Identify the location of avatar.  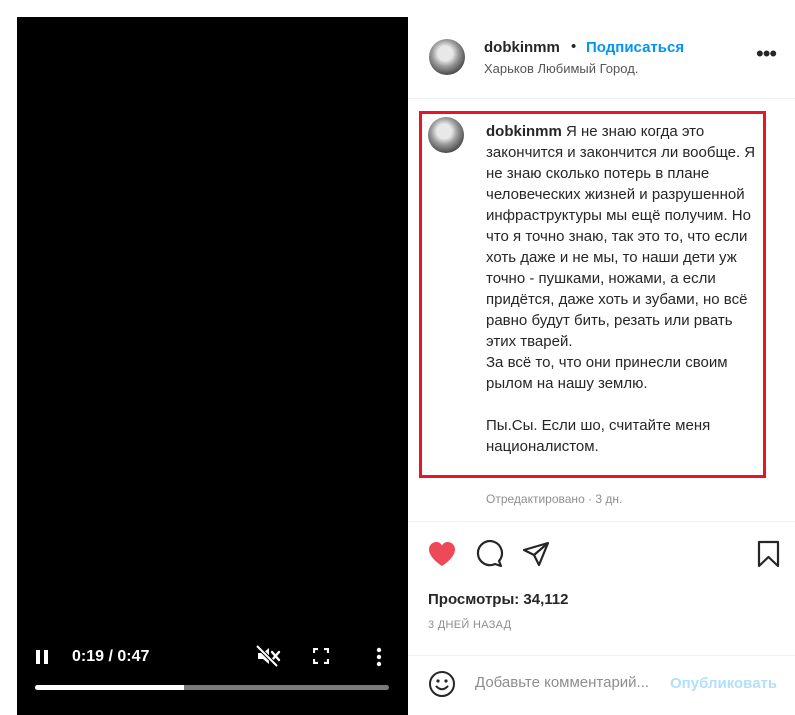
(447, 57).